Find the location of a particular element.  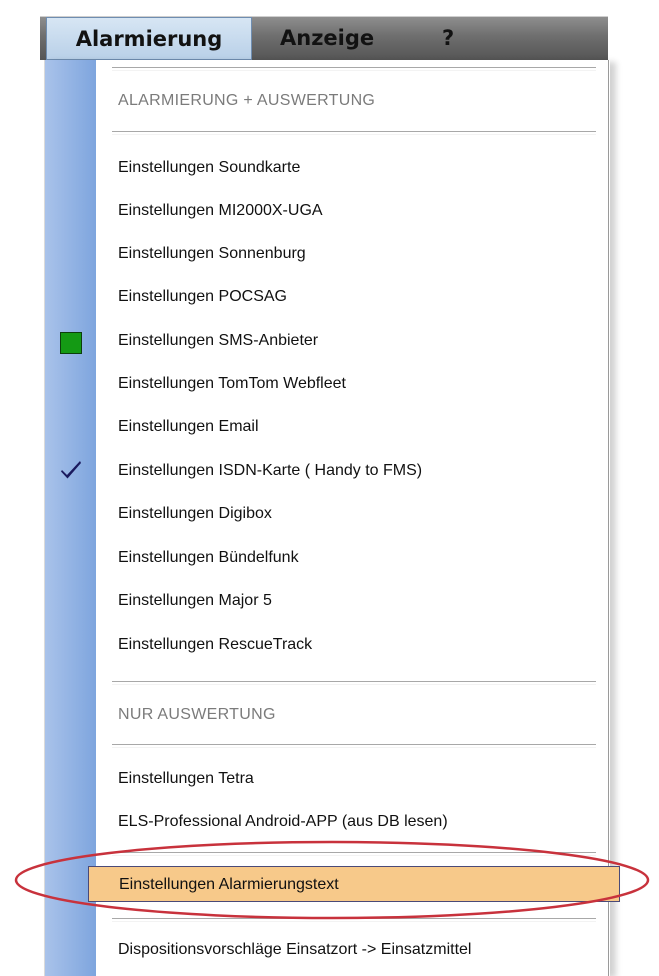

menu-bar: Alarmierung Anzeige ? is located at coordinates (324, 38).